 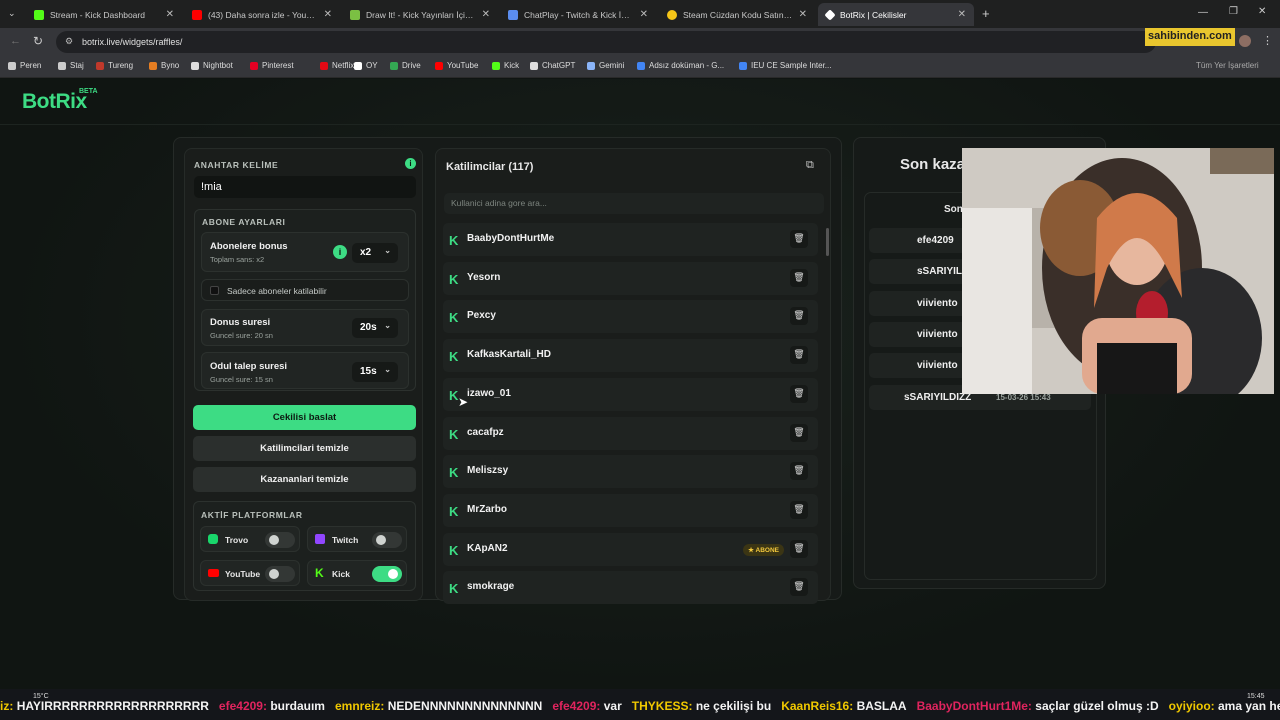 What do you see at coordinates (630, 356) in the screenshot?
I see `participant-row: K KafkasKartali_HD 🗑` at bounding box center [630, 356].